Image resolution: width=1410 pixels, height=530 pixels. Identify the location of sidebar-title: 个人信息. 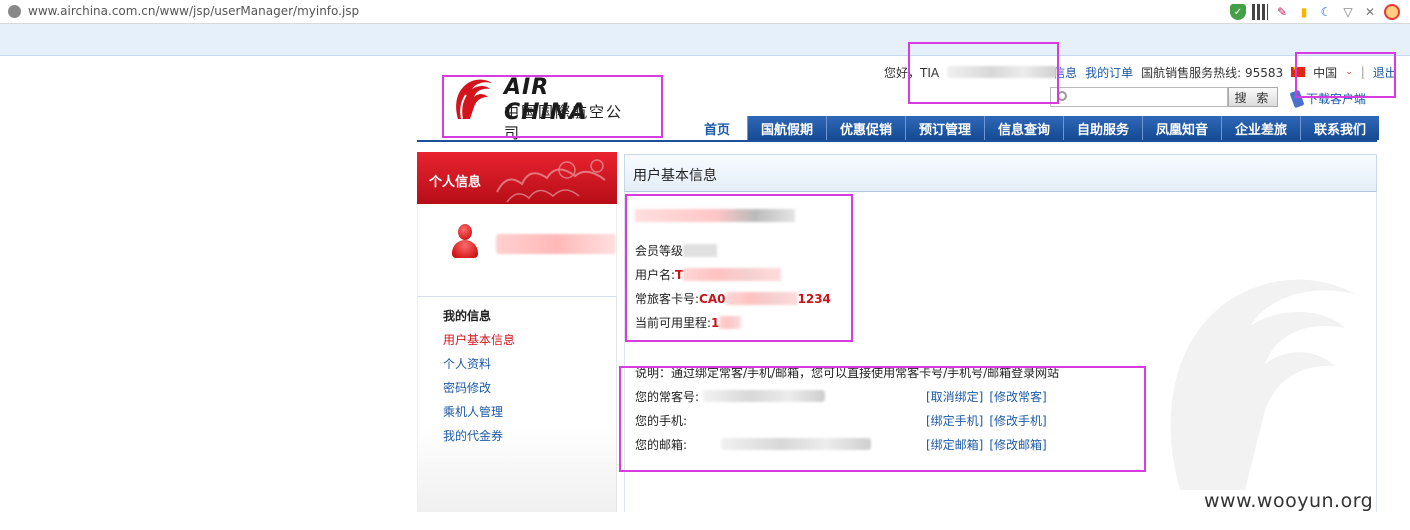
(455, 182).